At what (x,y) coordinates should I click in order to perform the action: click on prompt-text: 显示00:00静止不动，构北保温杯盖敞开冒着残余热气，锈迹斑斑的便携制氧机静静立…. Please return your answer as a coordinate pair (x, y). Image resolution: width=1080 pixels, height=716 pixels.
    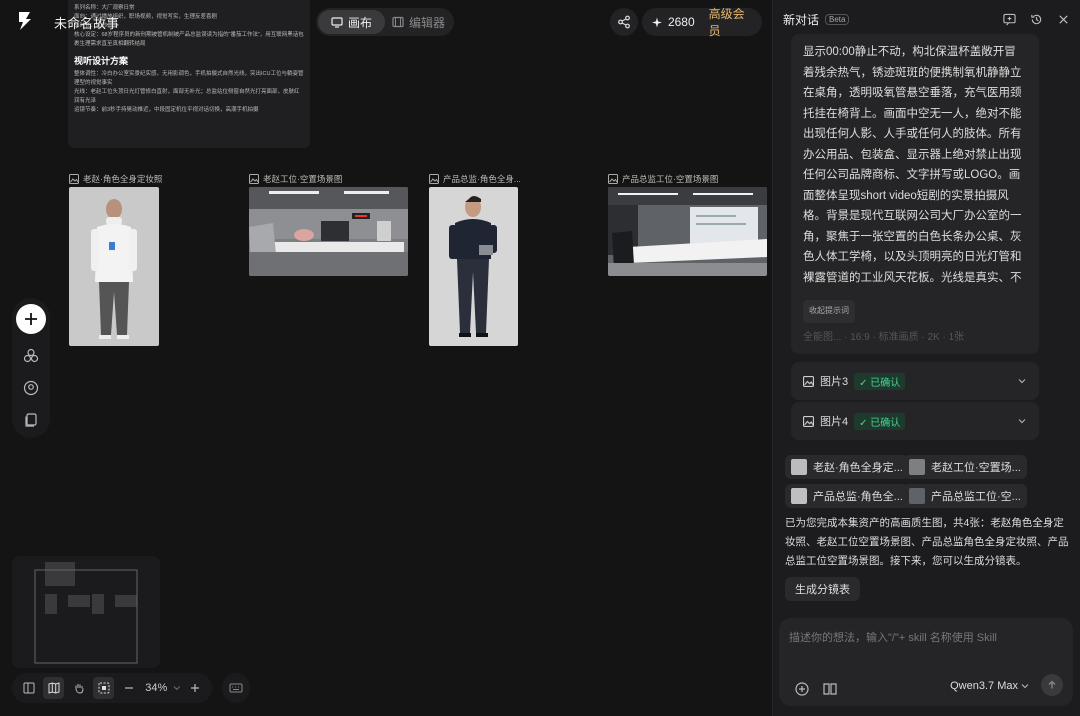
    Looking at the image, I should click on (912, 165).